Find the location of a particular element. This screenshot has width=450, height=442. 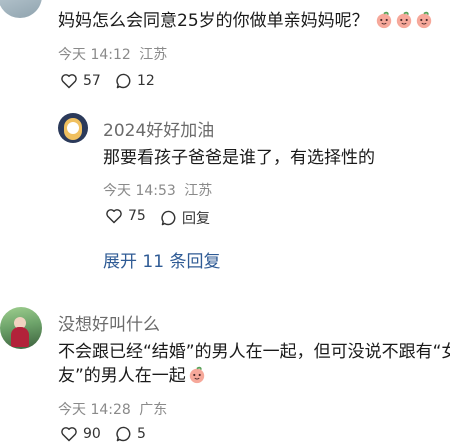

comment-meta: 今天 14:12 江苏 is located at coordinates (112, 54).